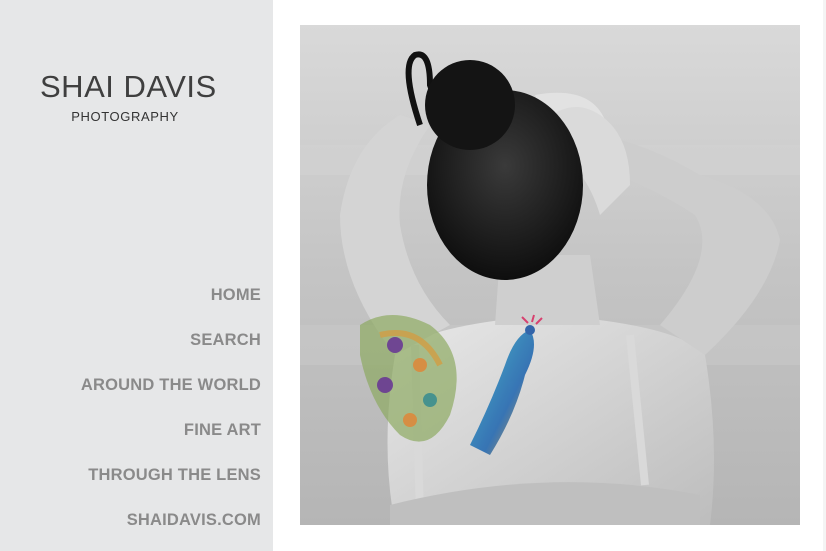 Image resolution: width=826 pixels, height=551 pixels. I want to click on nav-item-shaidavis-com: SHAIDAVIS.COM, so click(171, 529).